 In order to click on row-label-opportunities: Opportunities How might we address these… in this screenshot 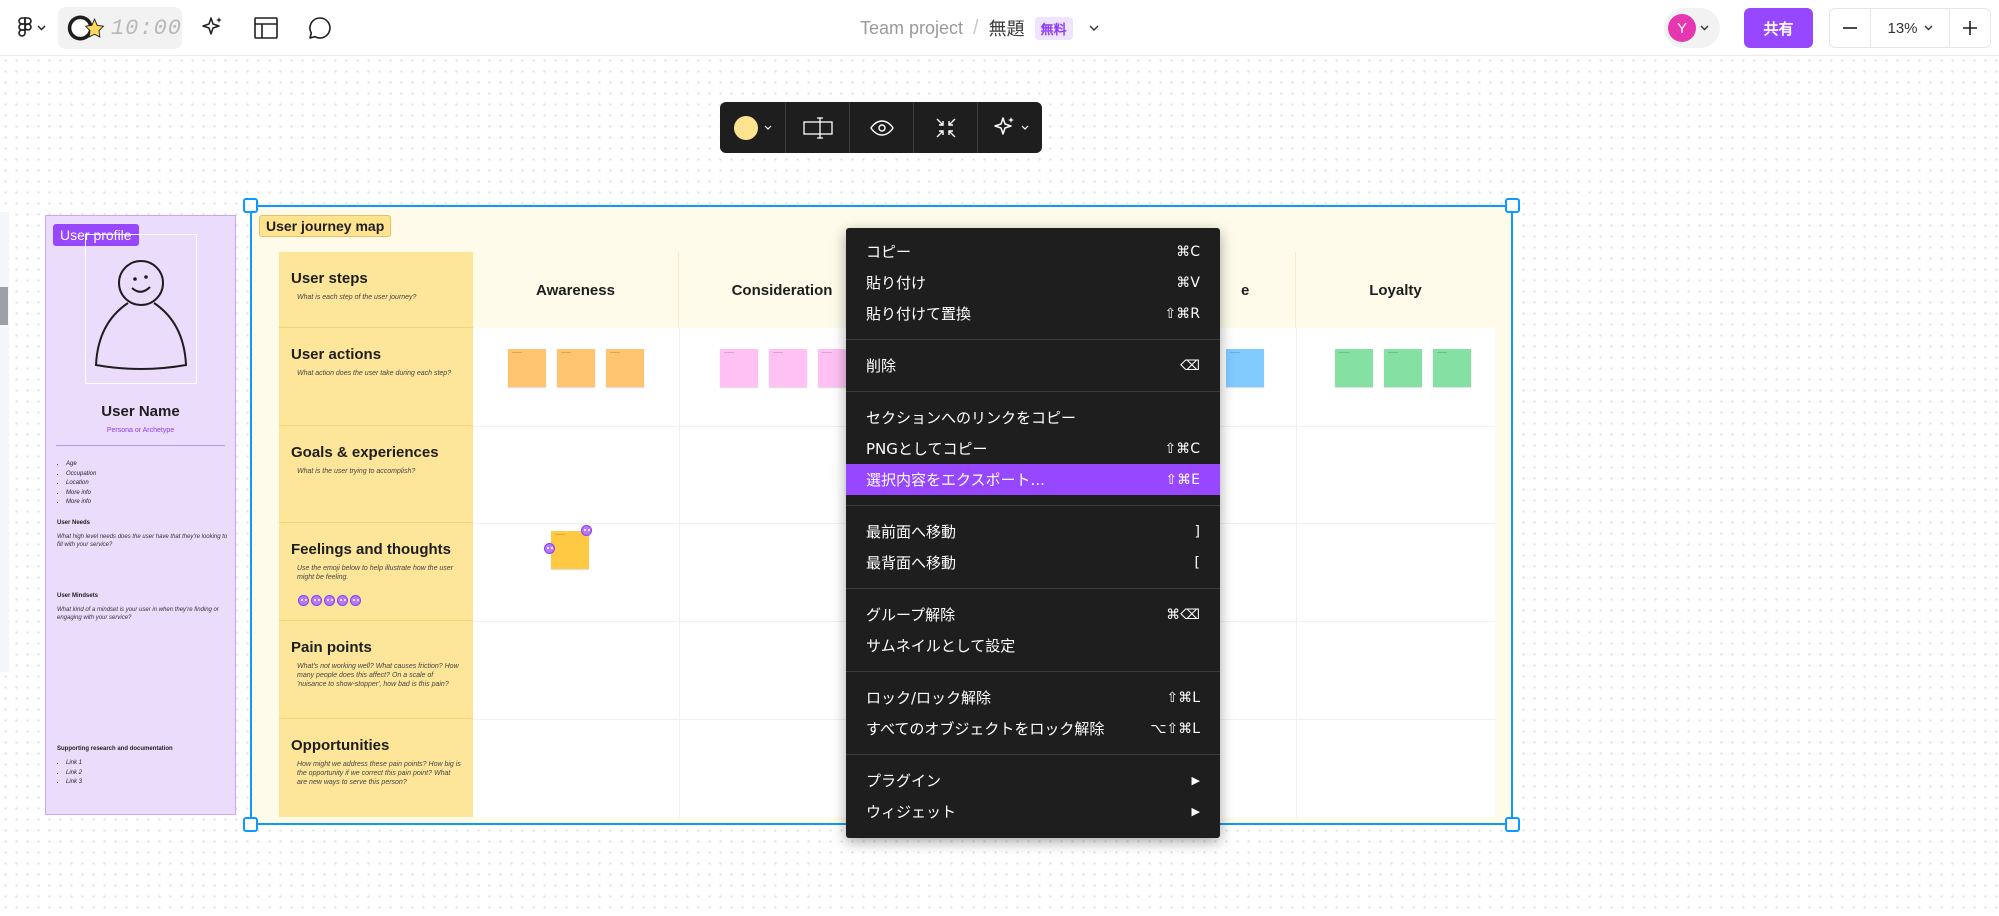, I will do `click(376, 768)`.